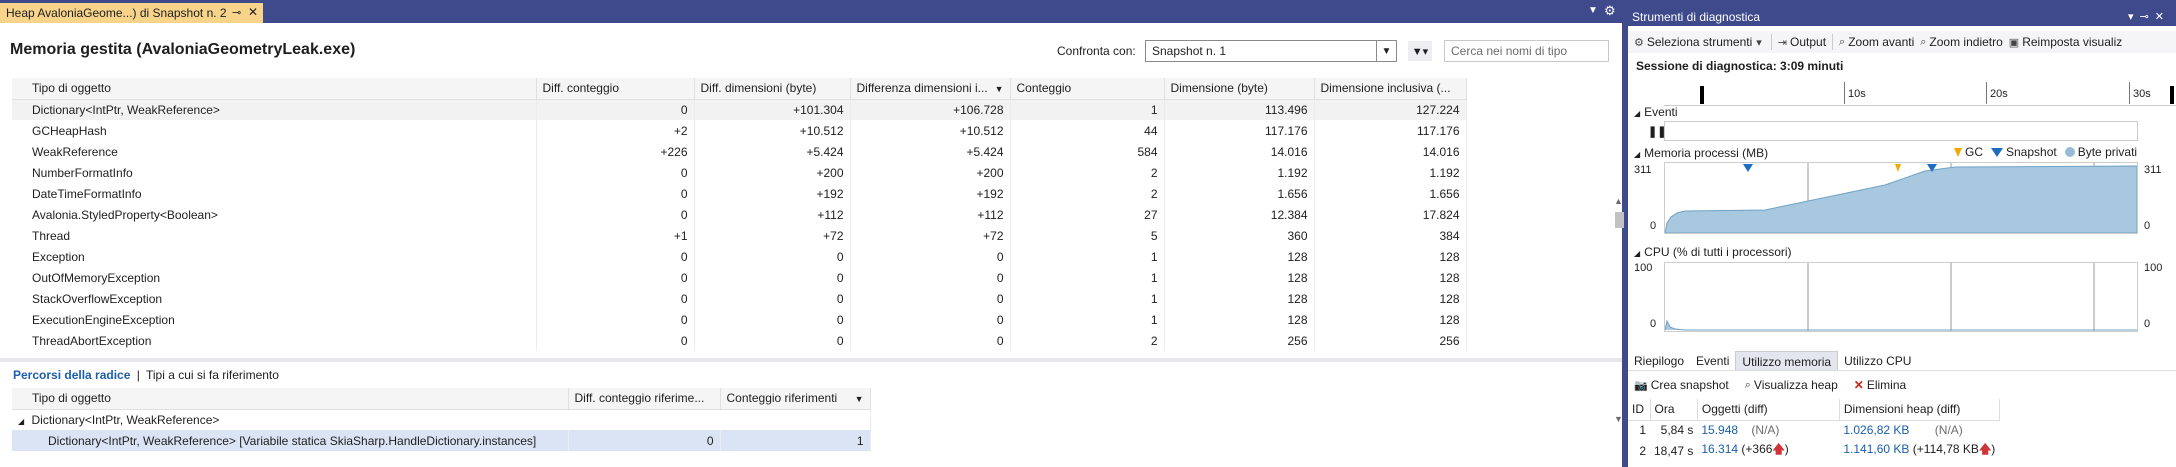 The width and height of the screenshot is (2176, 467). I want to click on value-cell: 1, so click(1087, 298).